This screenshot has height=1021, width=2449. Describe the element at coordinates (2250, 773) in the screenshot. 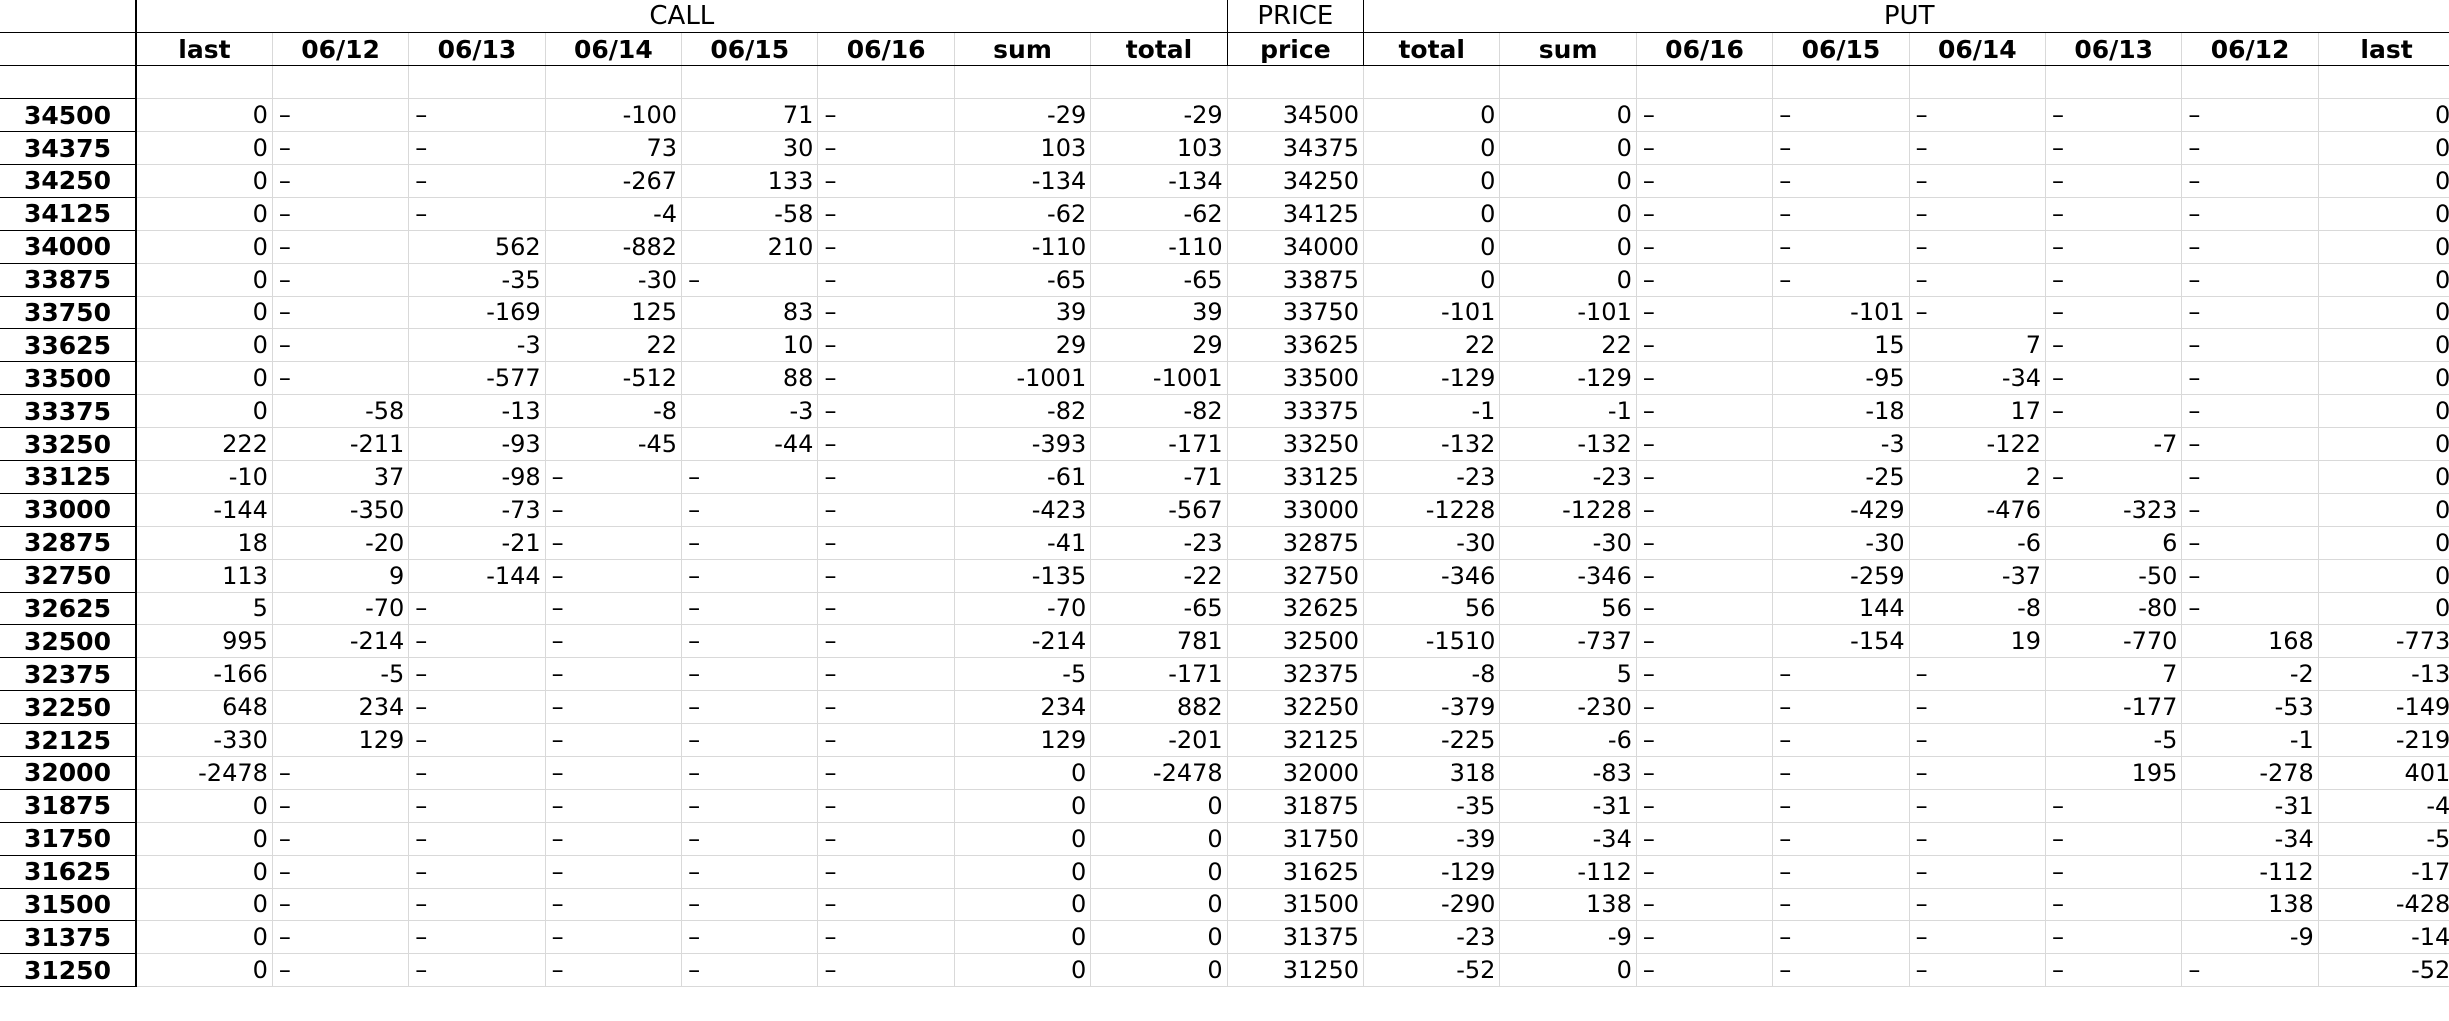

I see `put-cell: -278` at that location.